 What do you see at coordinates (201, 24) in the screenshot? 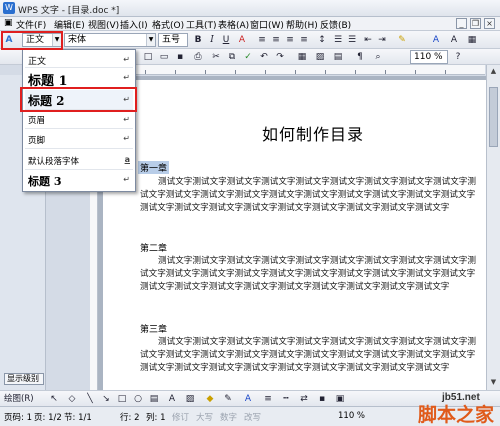
I see `menu-tools: 工具(T)` at bounding box center [201, 24].